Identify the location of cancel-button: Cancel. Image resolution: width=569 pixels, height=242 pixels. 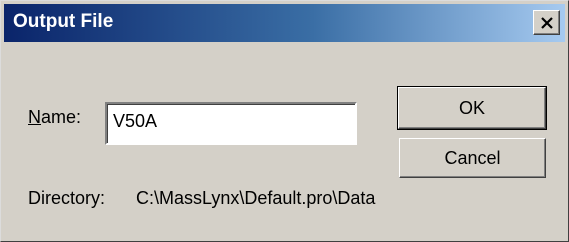
(472, 158).